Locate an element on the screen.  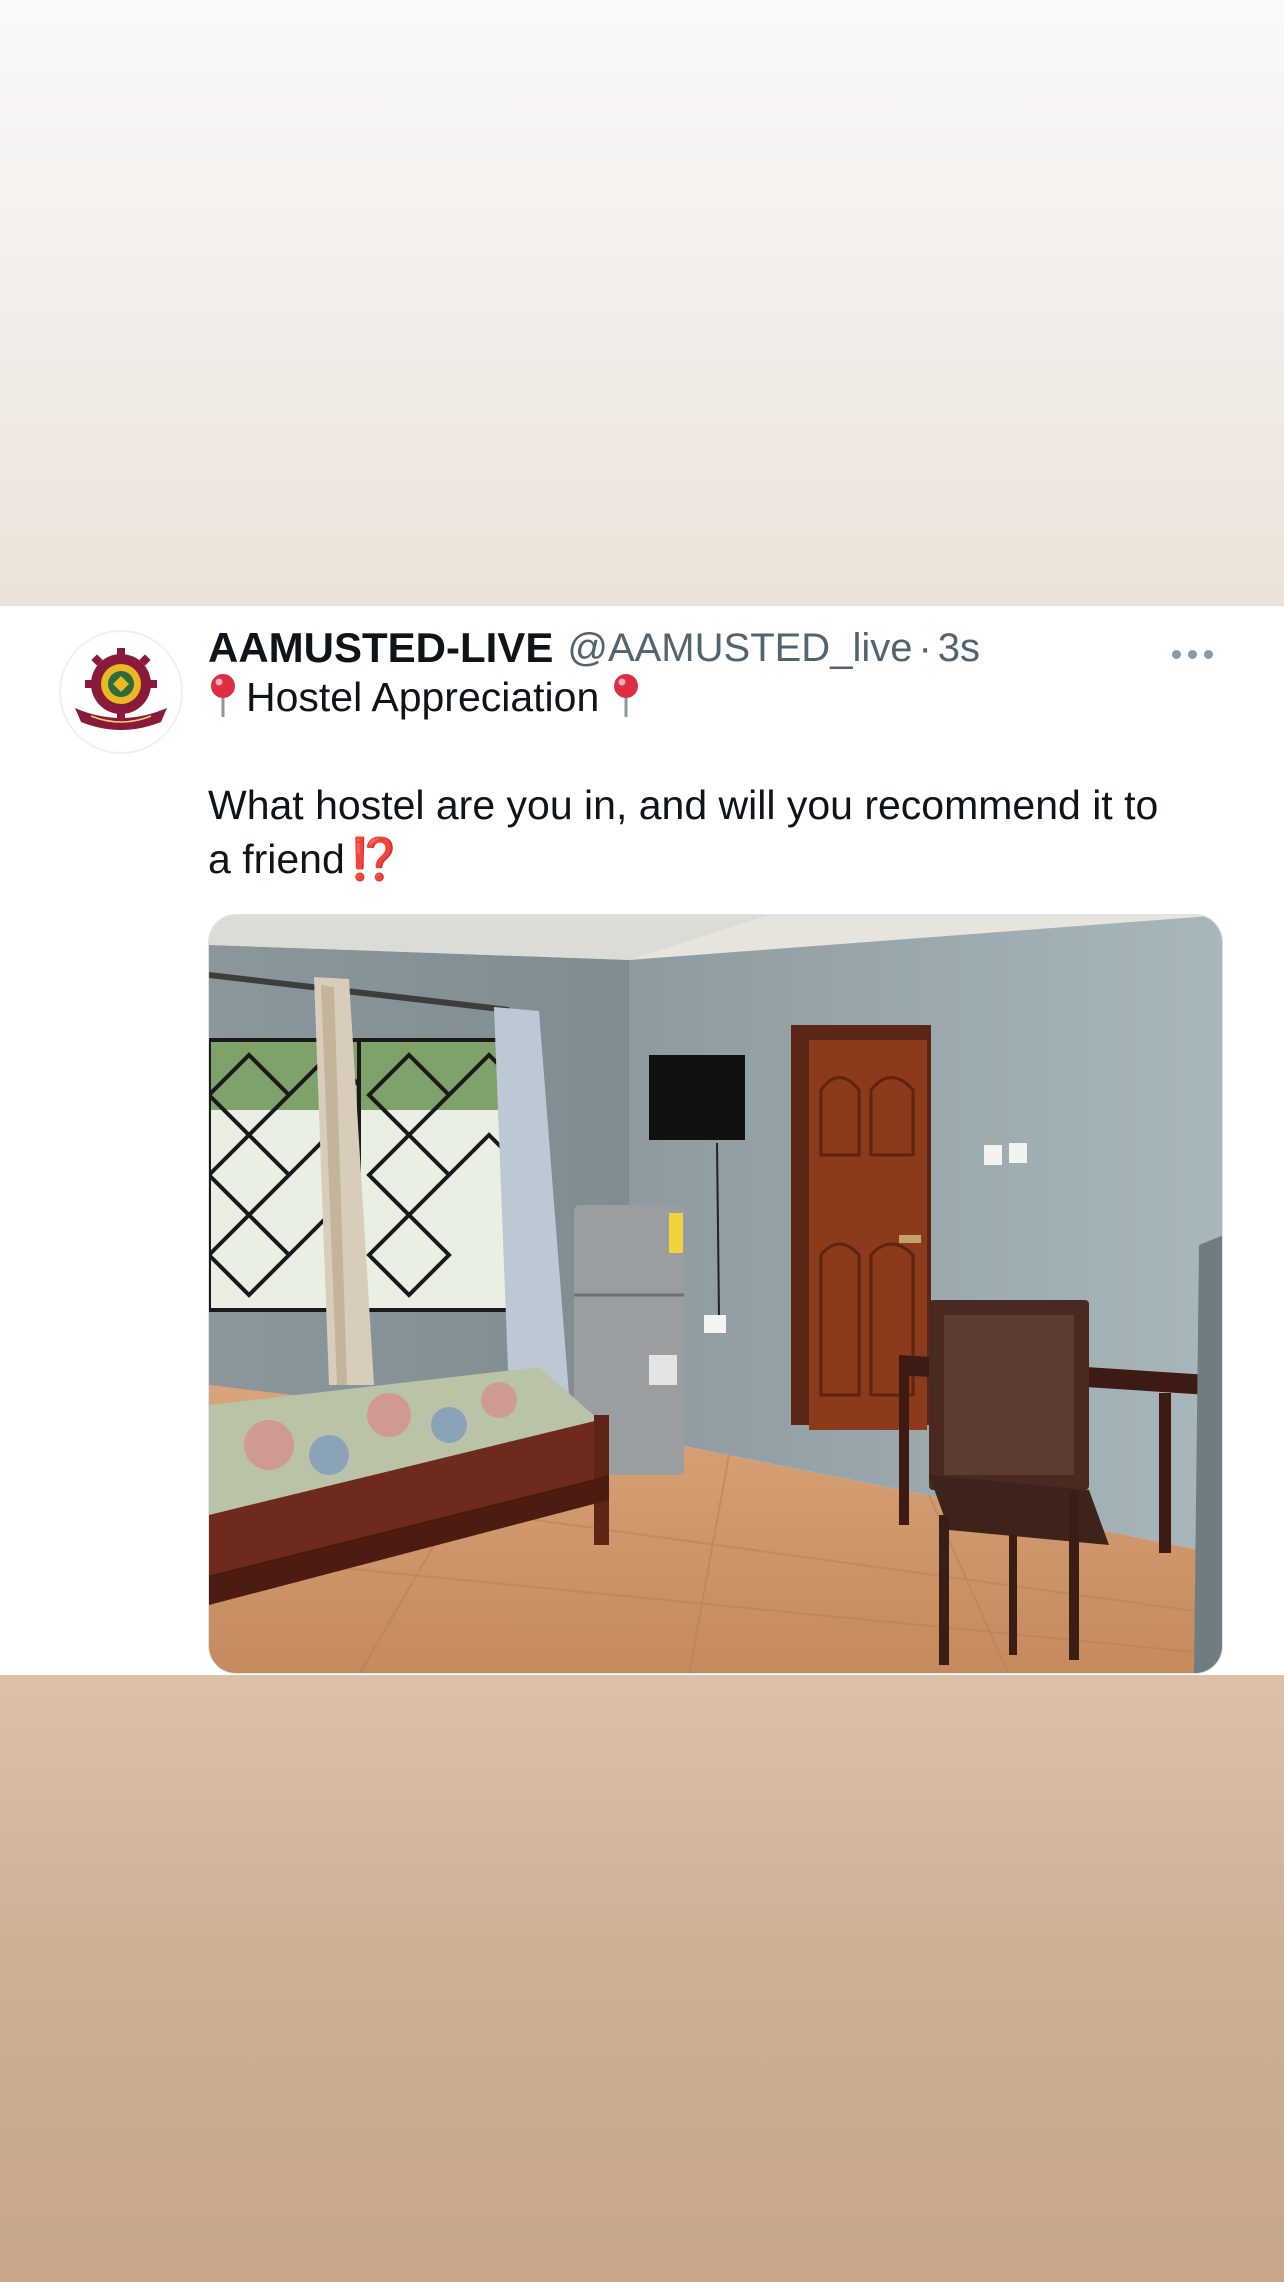
tweet-question-end-text: a friend is located at coordinates (276, 859).